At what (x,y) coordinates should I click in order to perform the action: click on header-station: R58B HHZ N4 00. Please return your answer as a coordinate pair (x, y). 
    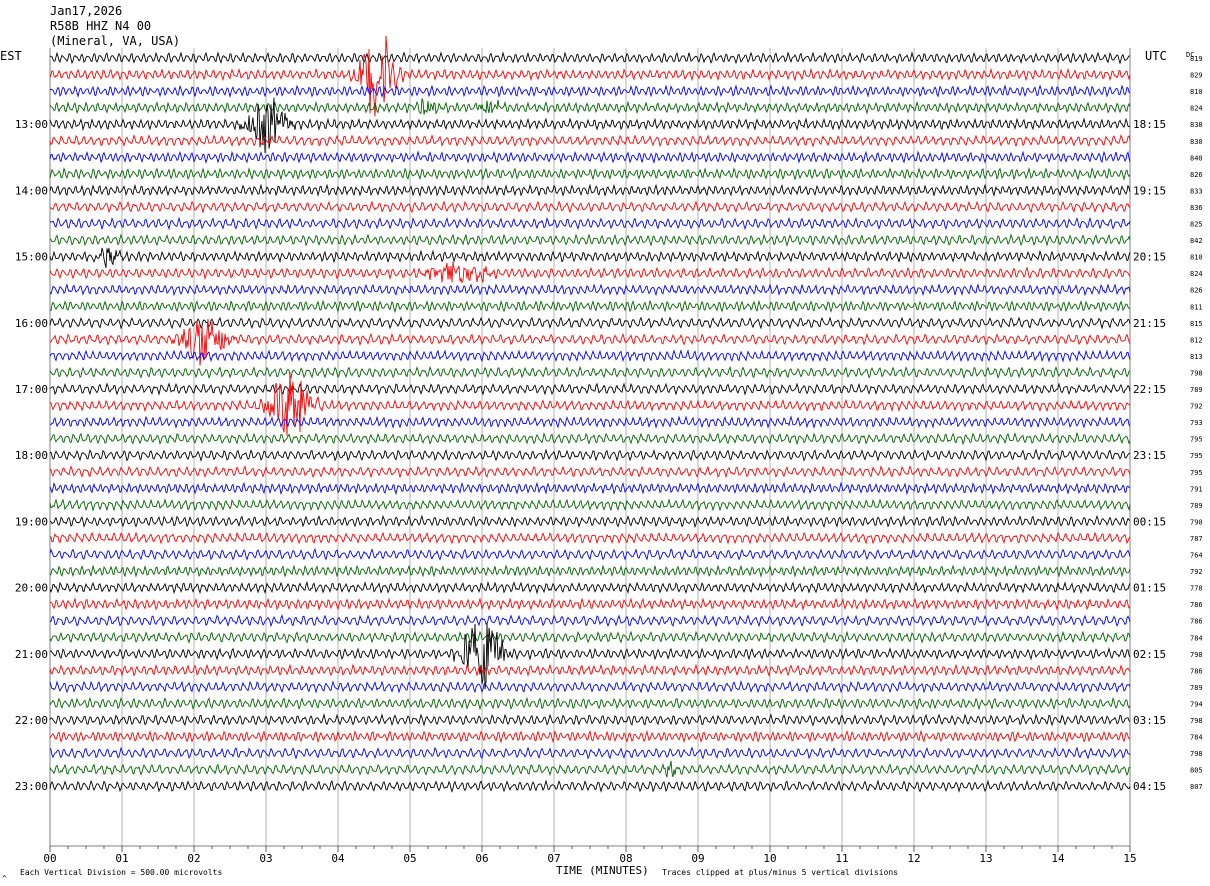
    Looking at the image, I should click on (100, 26).